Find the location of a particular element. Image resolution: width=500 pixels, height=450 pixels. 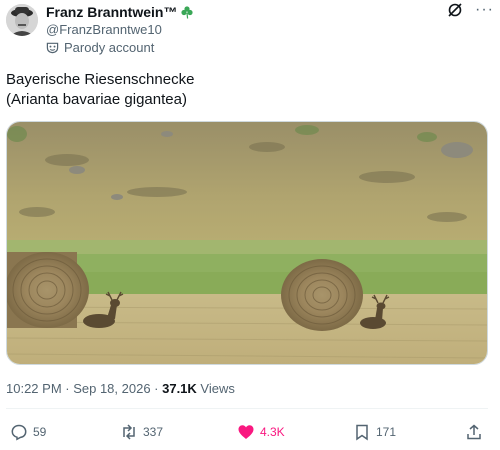

bookmark-icon is located at coordinates (362, 432).